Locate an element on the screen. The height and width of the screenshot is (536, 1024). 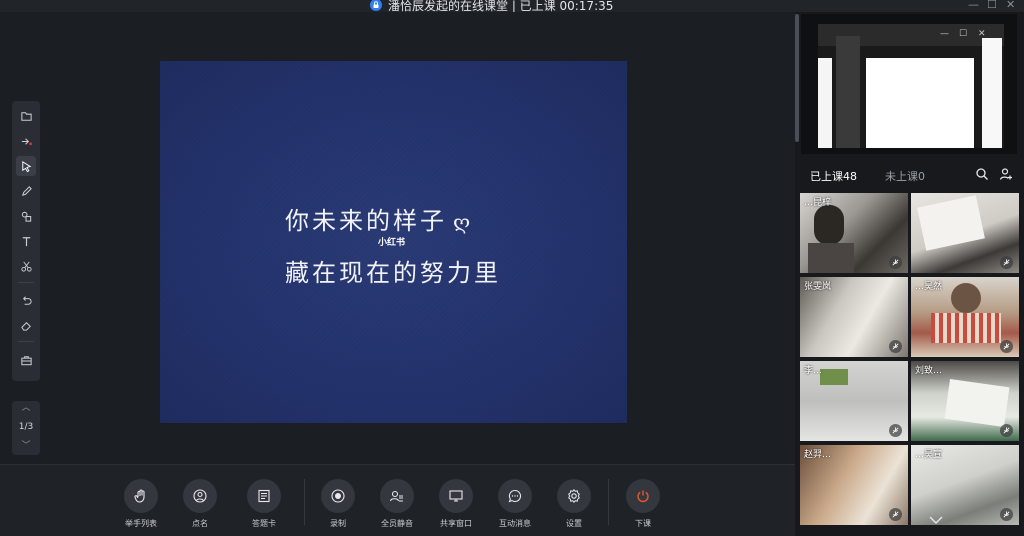
chat-bubble-icon is located at coordinates (515, 496).